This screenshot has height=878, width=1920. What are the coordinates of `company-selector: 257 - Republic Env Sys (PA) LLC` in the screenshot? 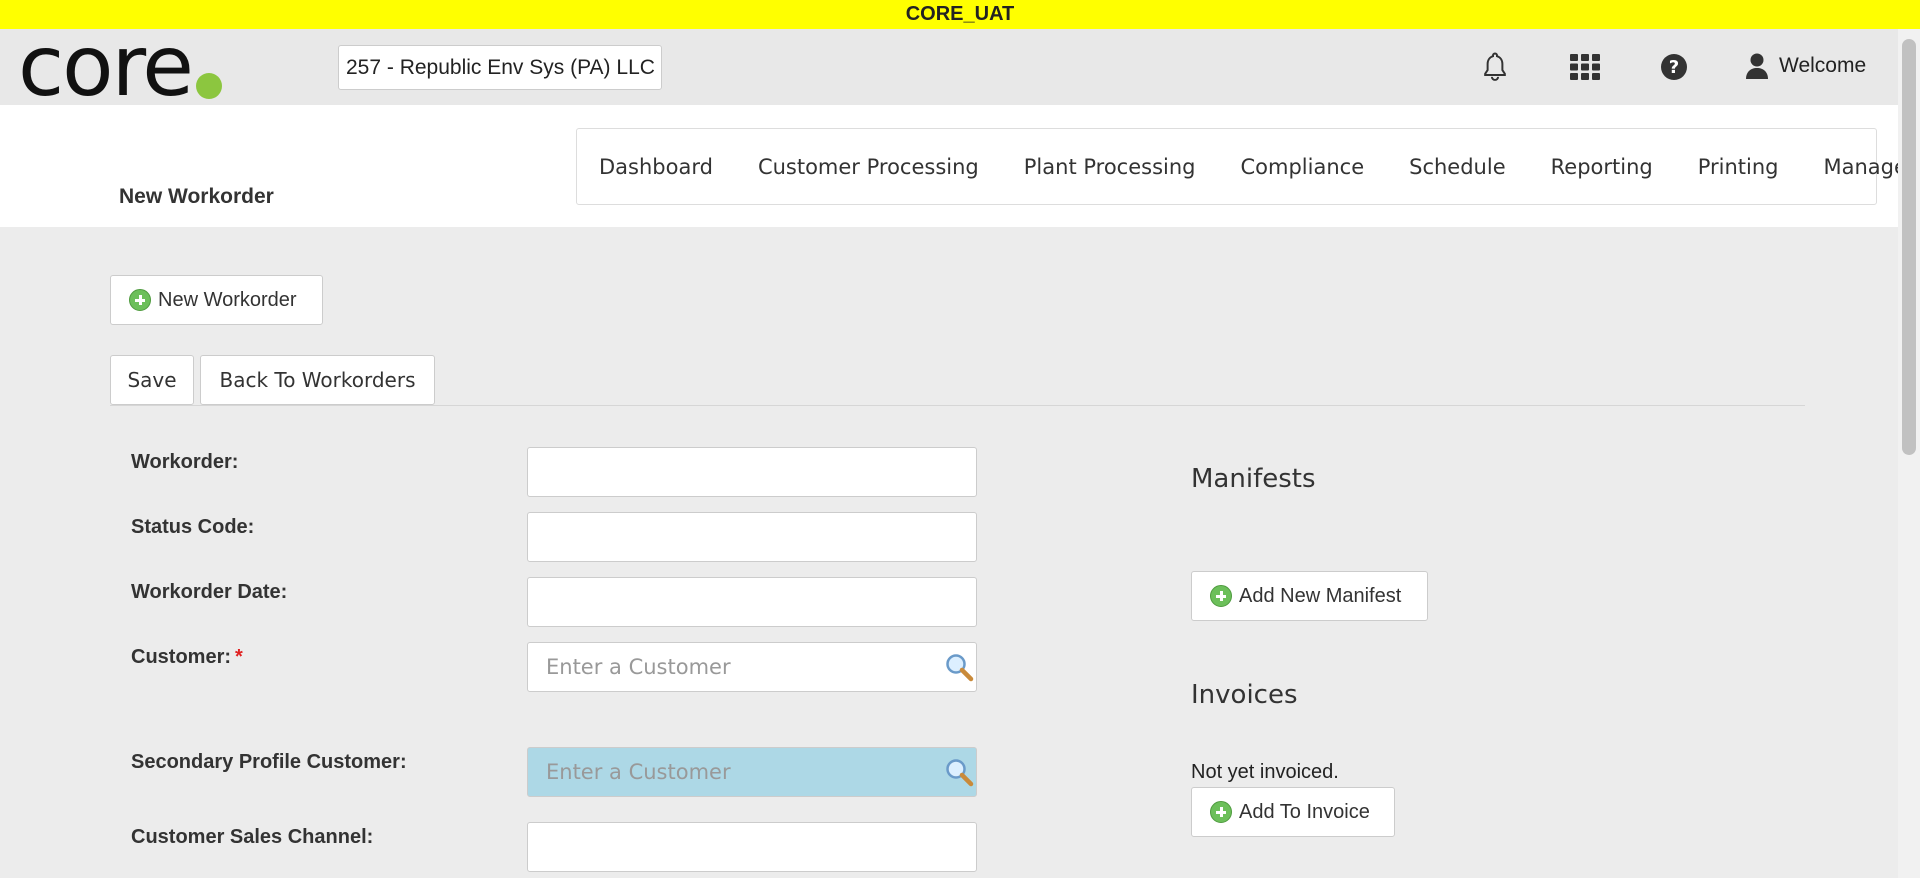 It's located at (500, 67).